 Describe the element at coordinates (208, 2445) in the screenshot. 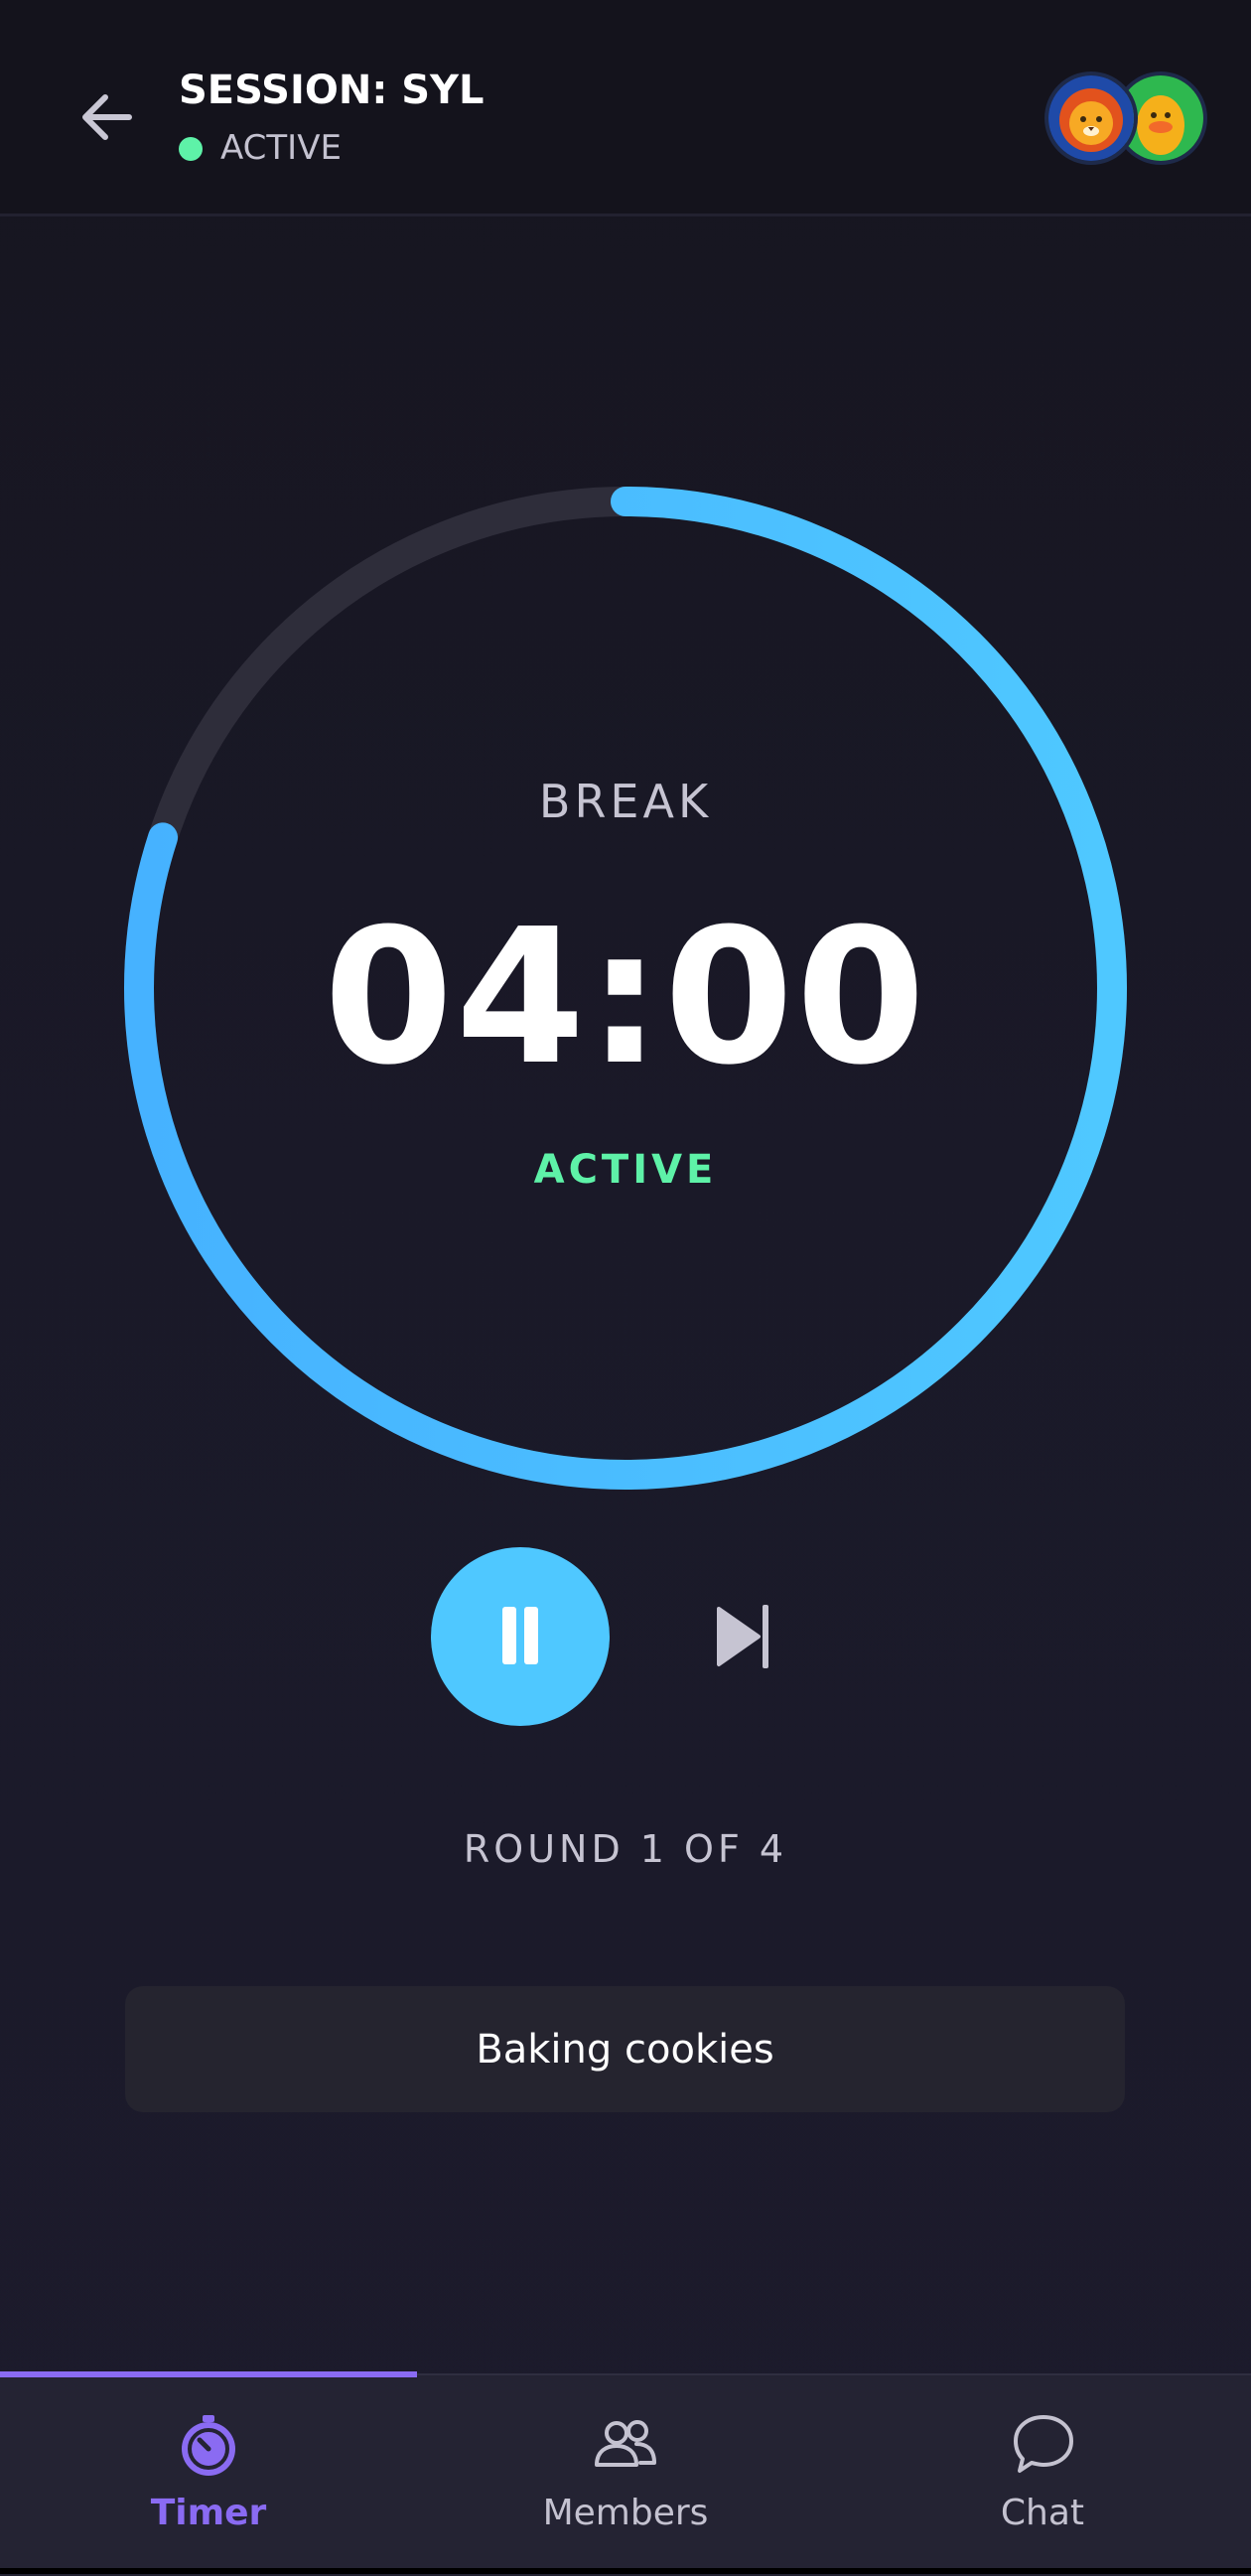

I see `timer-icon` at that location.